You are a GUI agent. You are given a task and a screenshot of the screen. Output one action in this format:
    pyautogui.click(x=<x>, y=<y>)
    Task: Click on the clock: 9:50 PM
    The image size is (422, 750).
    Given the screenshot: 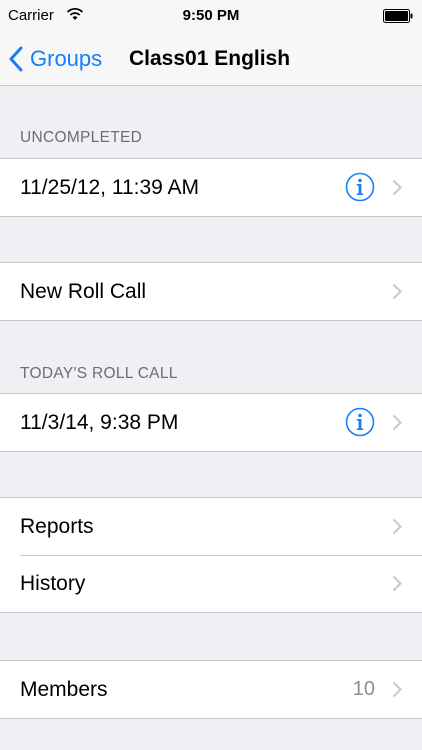 What is the action you would take?
    pyautogui.click(x=211, y=15)
    